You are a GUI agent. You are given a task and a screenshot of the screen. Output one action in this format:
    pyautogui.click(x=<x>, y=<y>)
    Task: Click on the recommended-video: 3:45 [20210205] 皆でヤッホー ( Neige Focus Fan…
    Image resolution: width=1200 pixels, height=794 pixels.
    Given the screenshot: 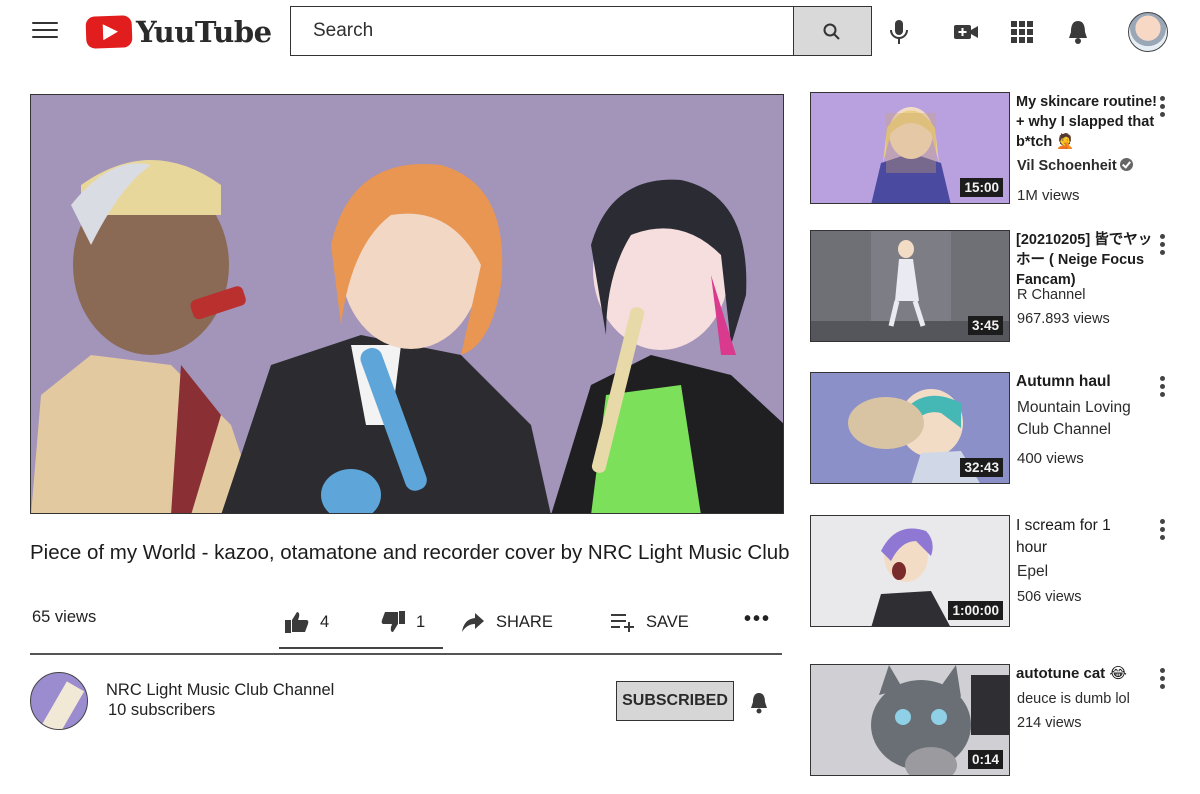 What is the action you would take?
    pyautogui.click(x=1000, y=289)
    